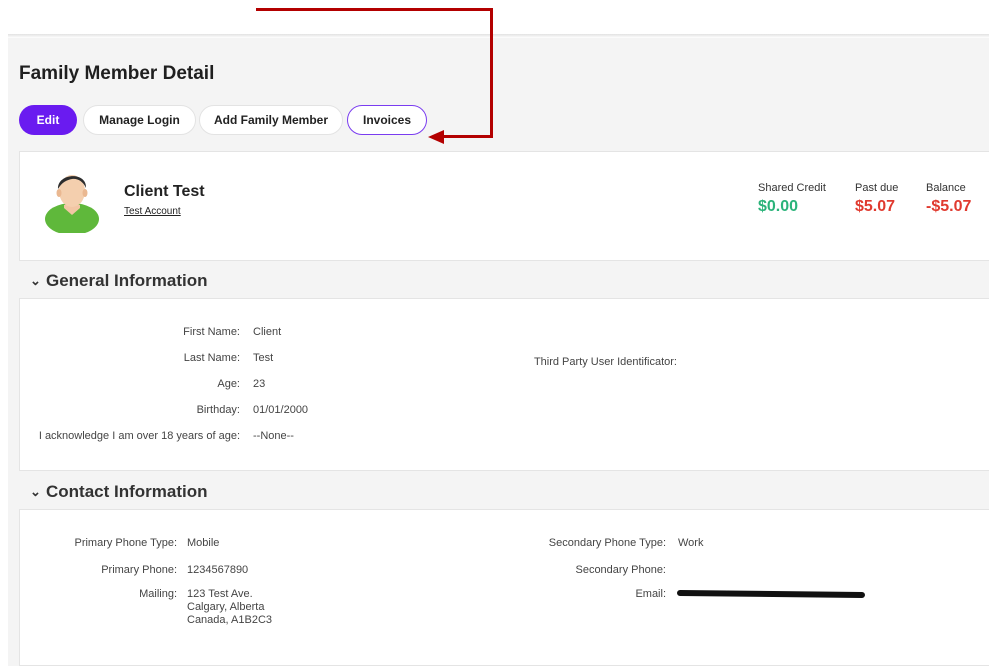 This screenshot has width=989, height=666. Describe the element at coordinates (164, 191) in the screenshot. I see `member-name: Client Test` at that location.